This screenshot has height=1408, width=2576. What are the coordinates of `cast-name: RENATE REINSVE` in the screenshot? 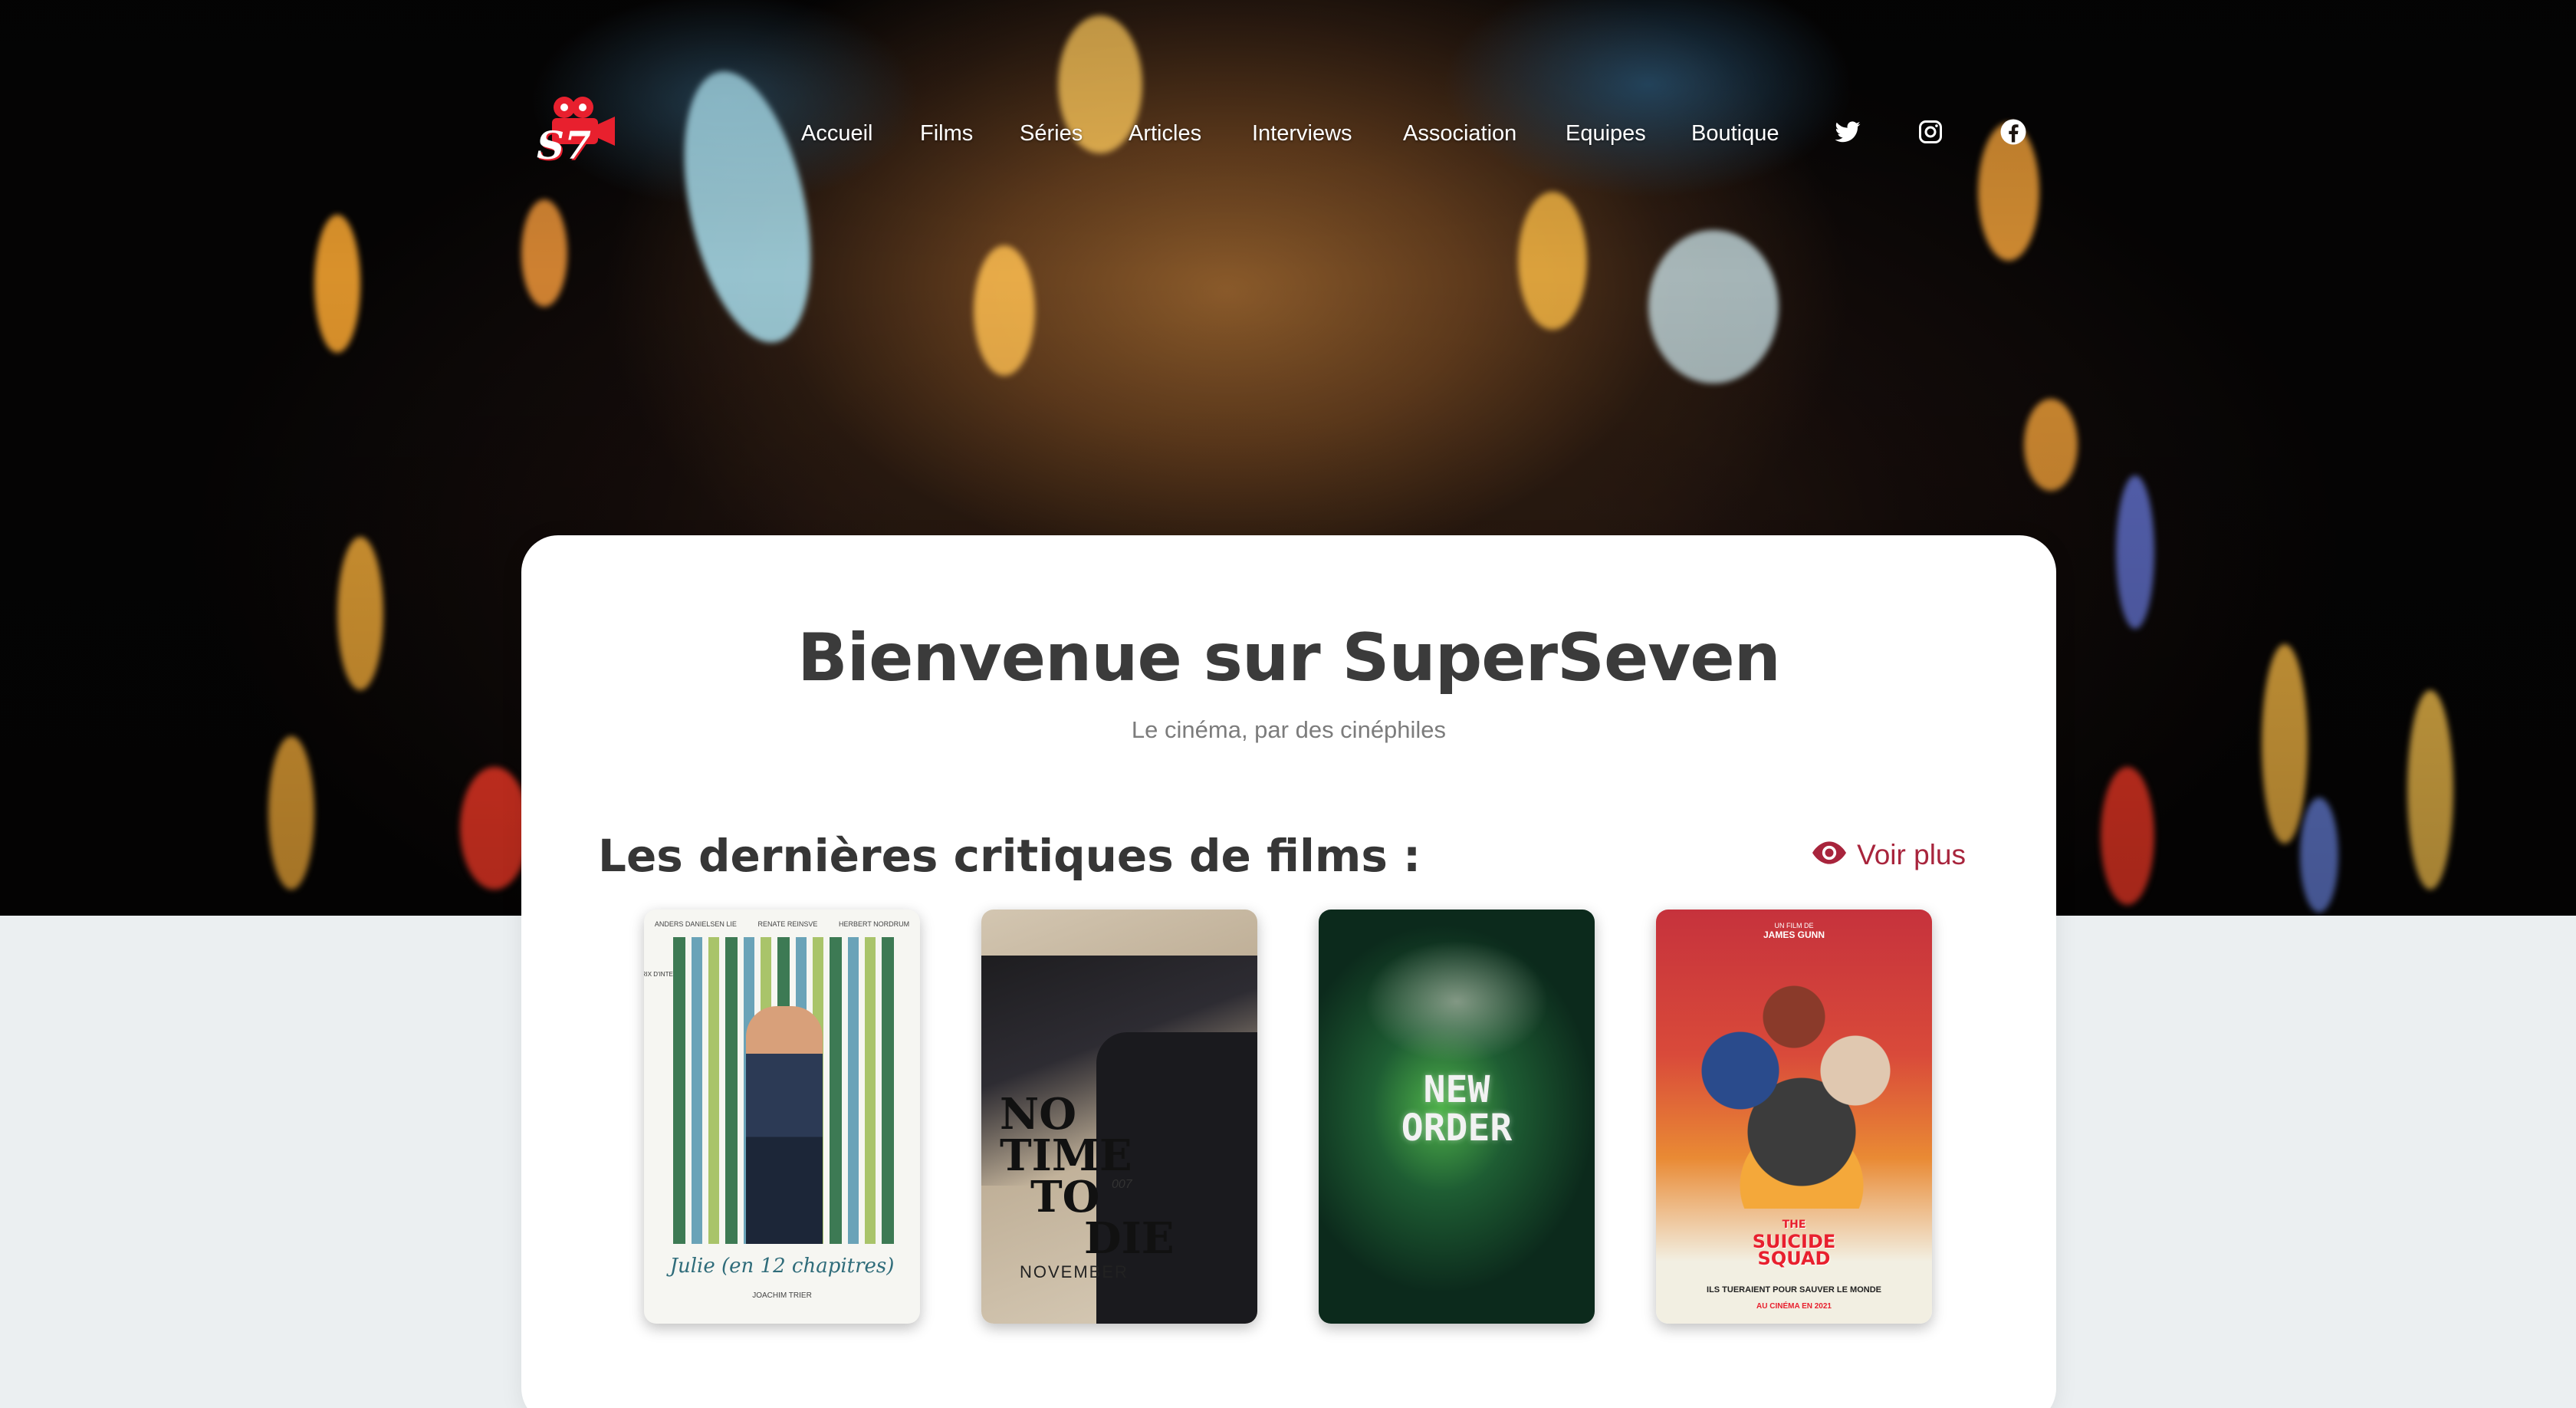 It's located at (787, 924).